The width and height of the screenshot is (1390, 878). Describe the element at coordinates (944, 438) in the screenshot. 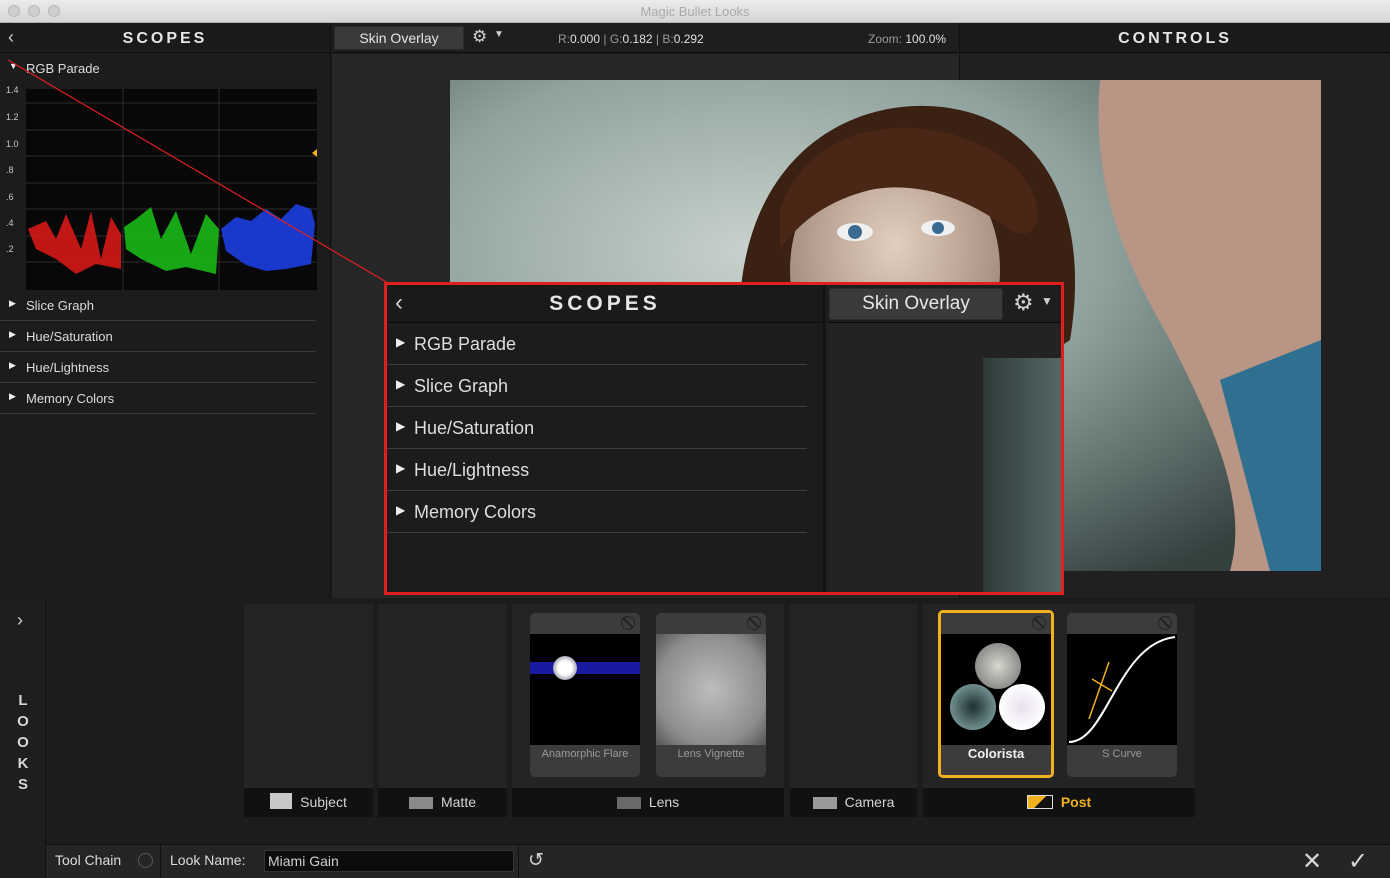

I see `callout-viewer: Skin Overlay ⚙ ▼` at that location.